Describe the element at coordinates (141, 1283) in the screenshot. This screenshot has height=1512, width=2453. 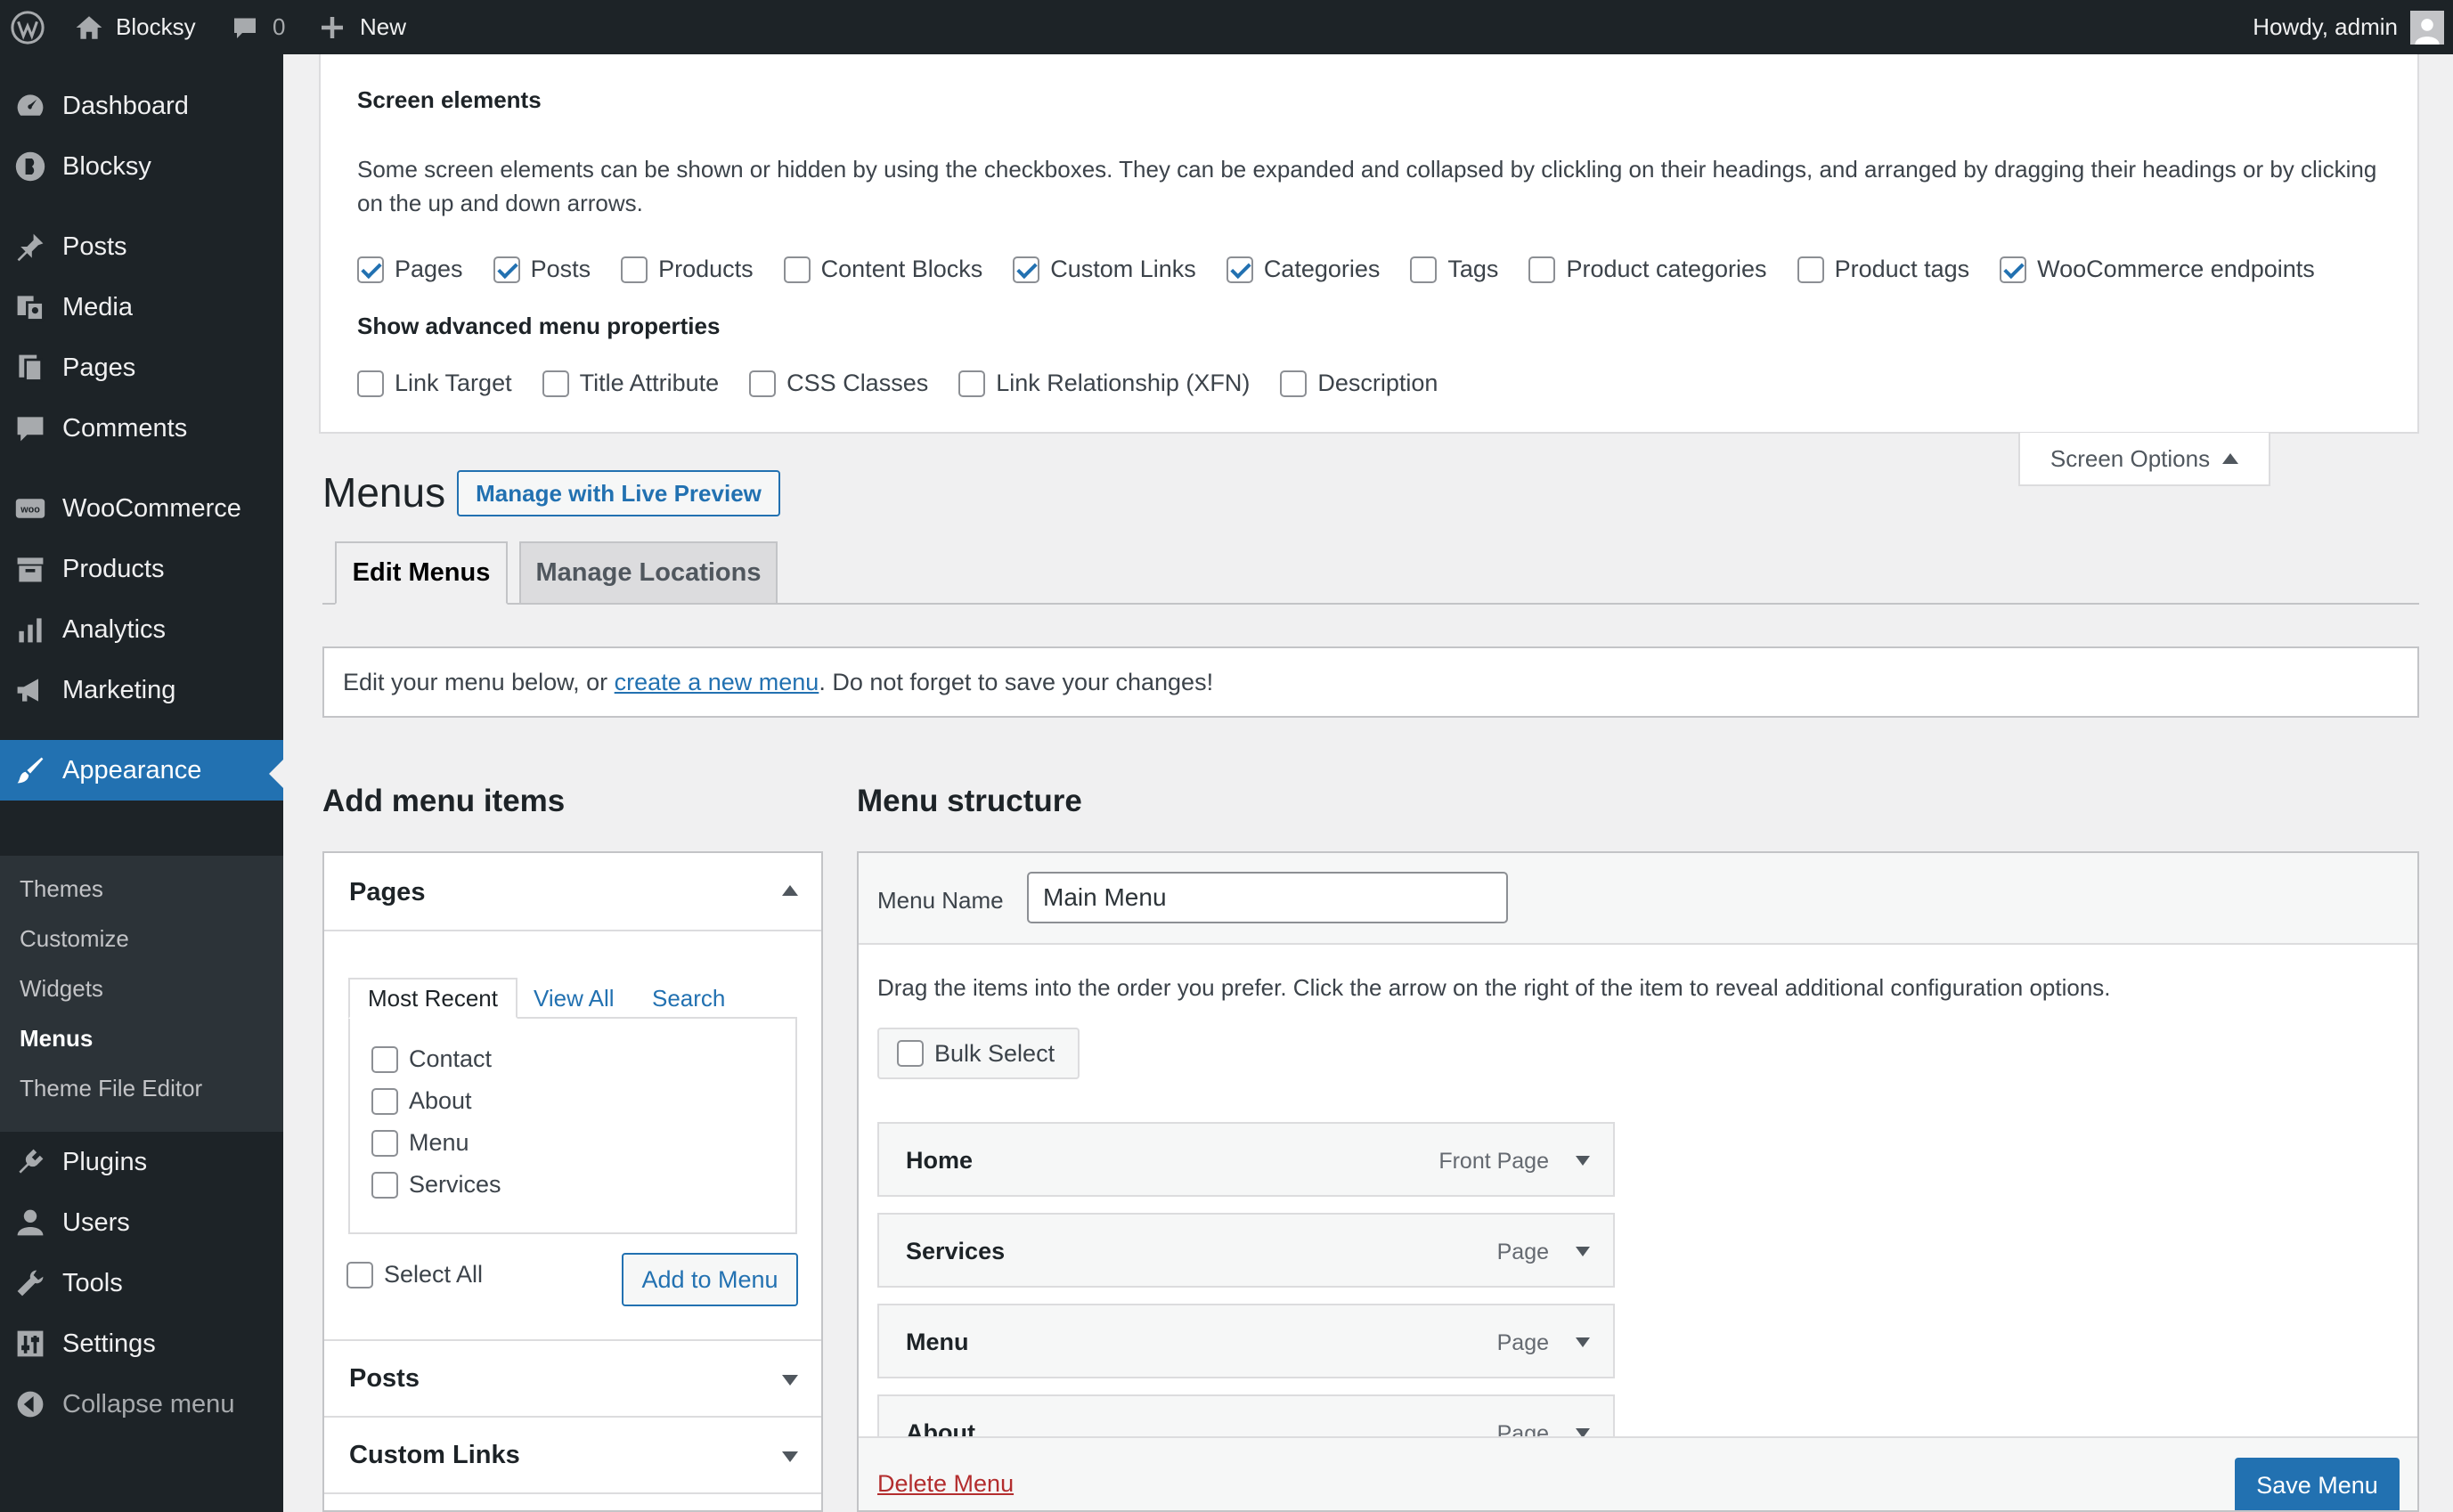
I see `sidebar-item-tools: Tools` at that location.